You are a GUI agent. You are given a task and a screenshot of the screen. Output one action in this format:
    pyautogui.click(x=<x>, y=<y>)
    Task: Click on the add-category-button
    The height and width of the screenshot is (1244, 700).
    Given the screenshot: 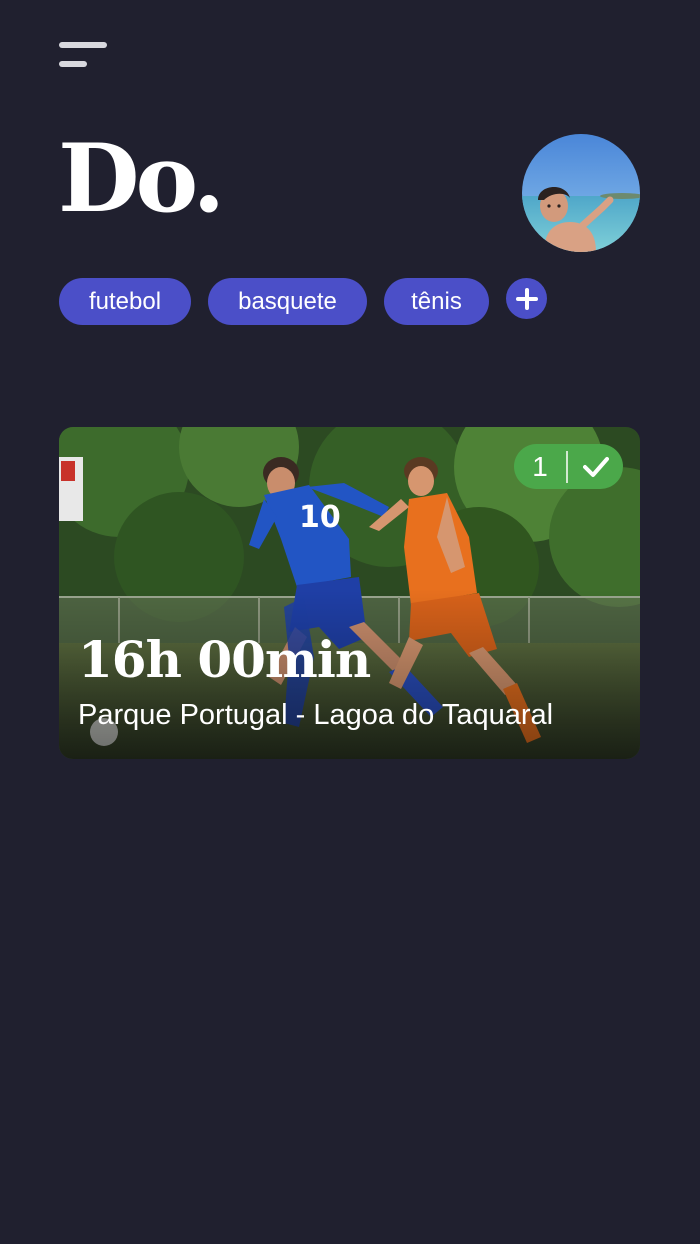 What is the action you would take?
    pyautogui.click(x=526, y=298)
    